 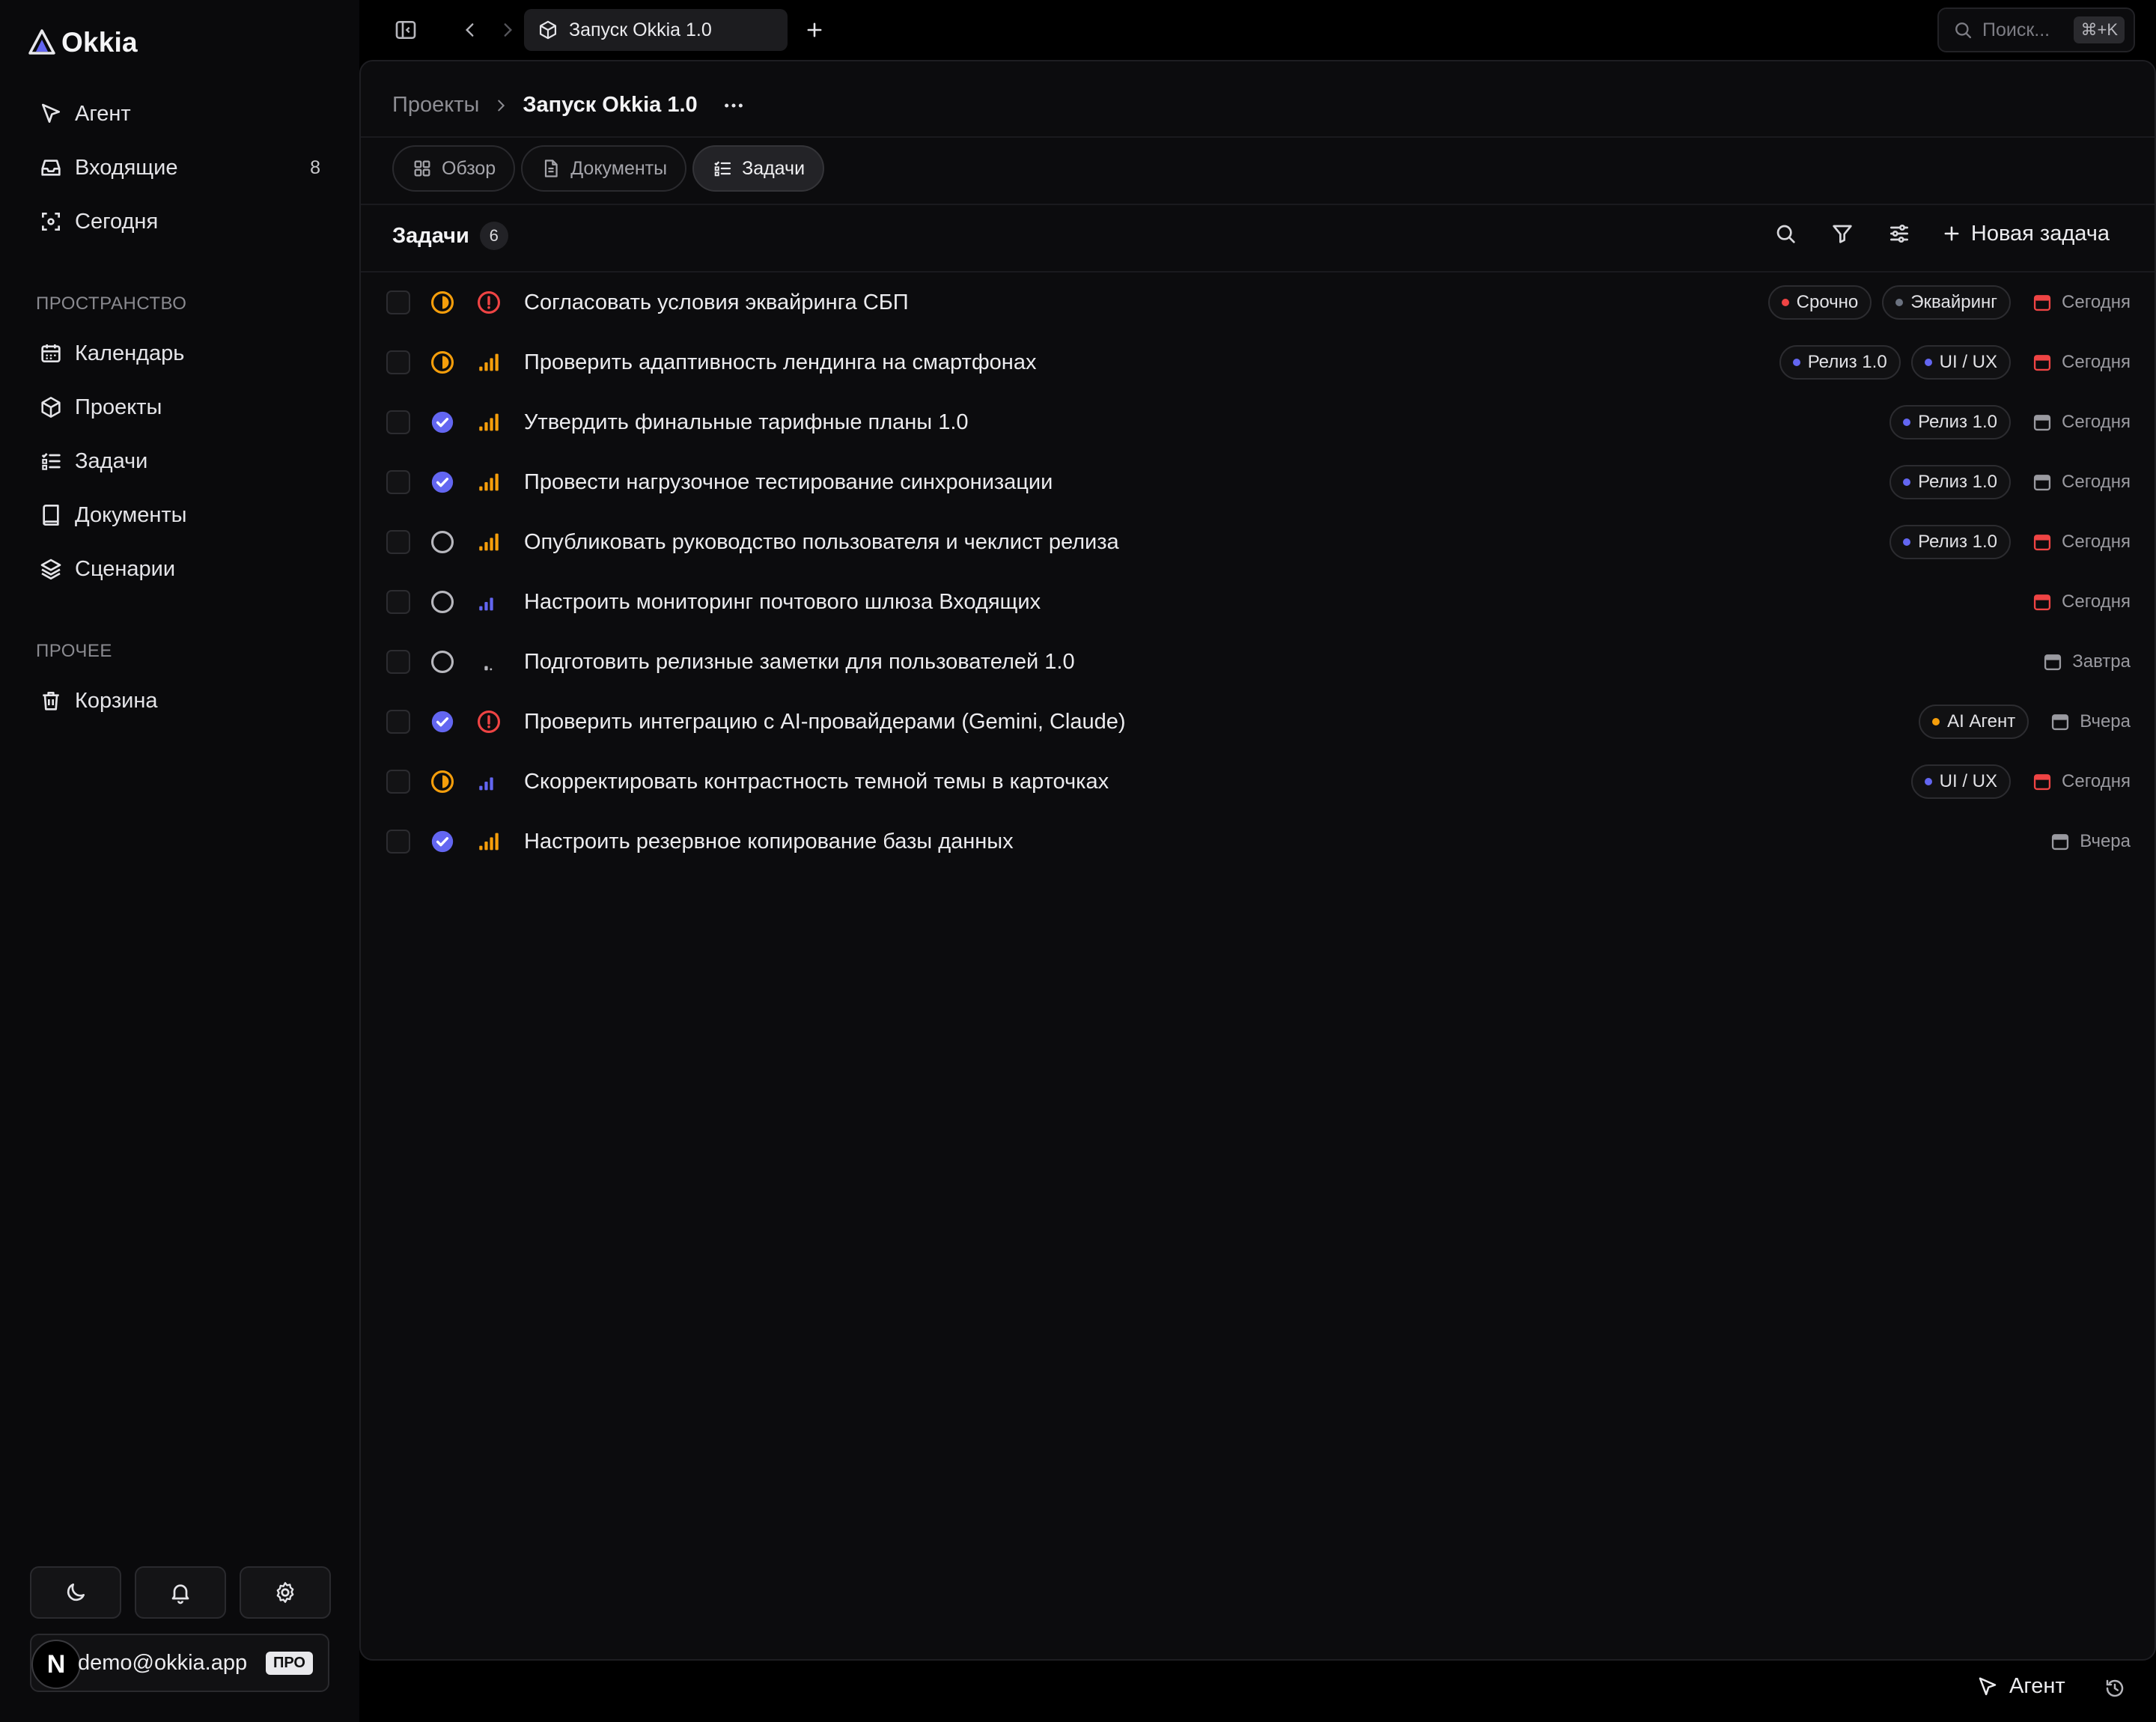 I want to click on sidebar-item-layers: Сценарии, so click(x=176, y=569).